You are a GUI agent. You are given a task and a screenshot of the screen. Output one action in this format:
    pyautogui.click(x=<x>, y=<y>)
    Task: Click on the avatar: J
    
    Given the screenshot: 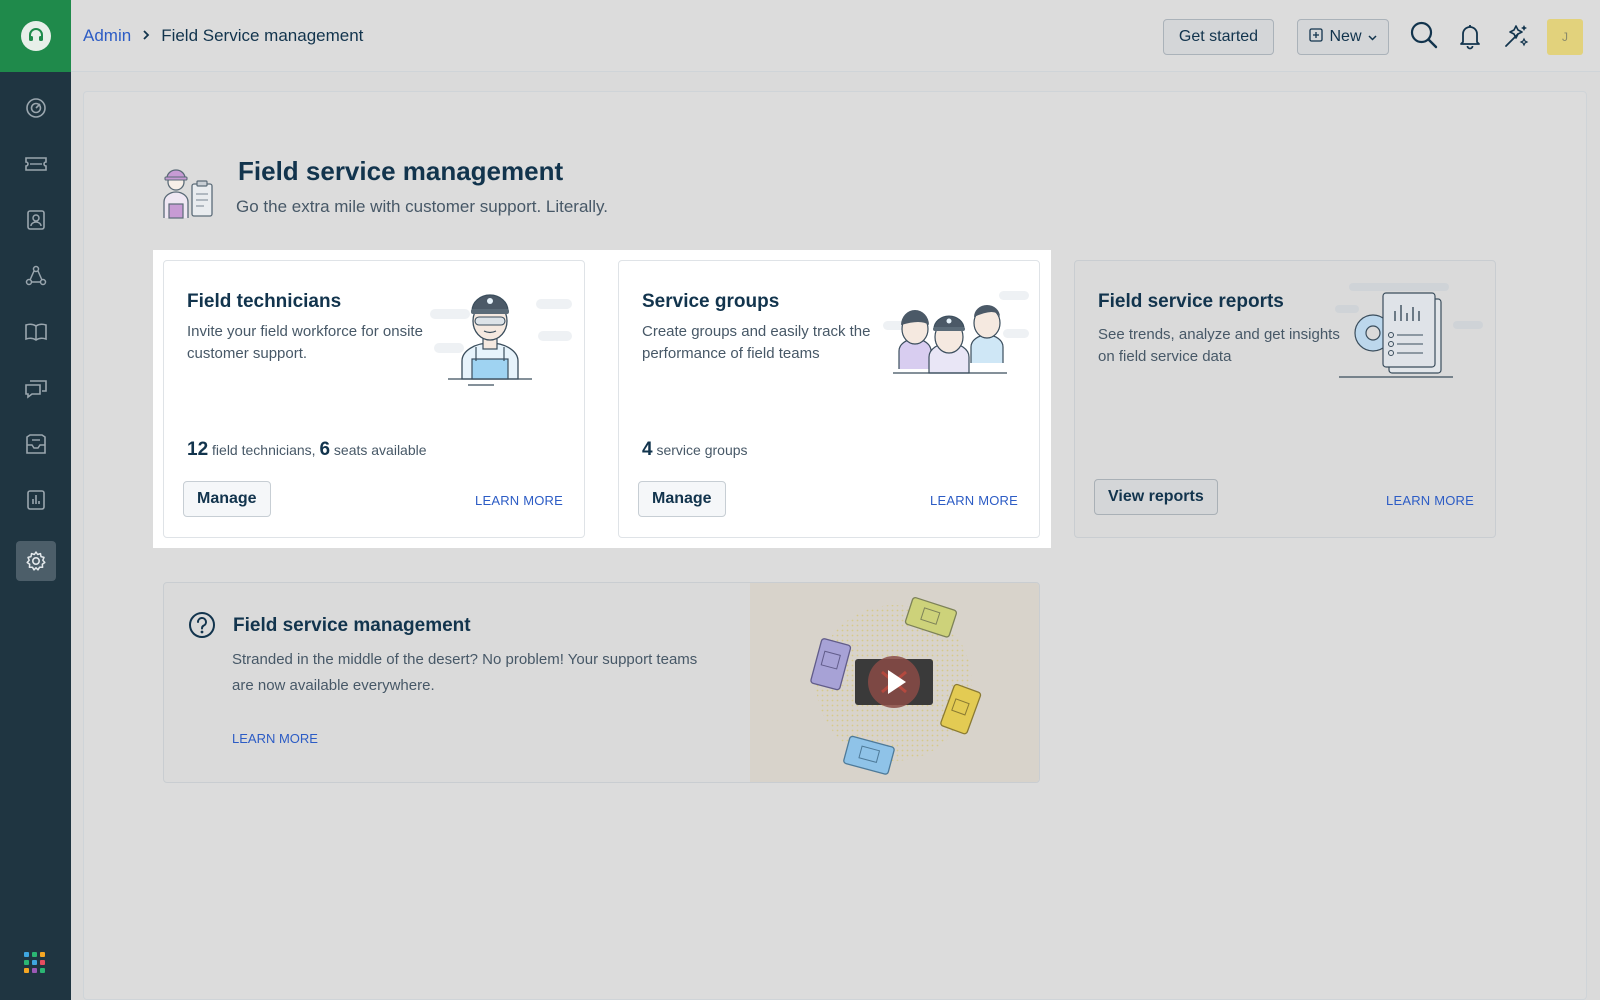 What is the action you would take?
    pyautogui.click(x=1565, y=37)
    